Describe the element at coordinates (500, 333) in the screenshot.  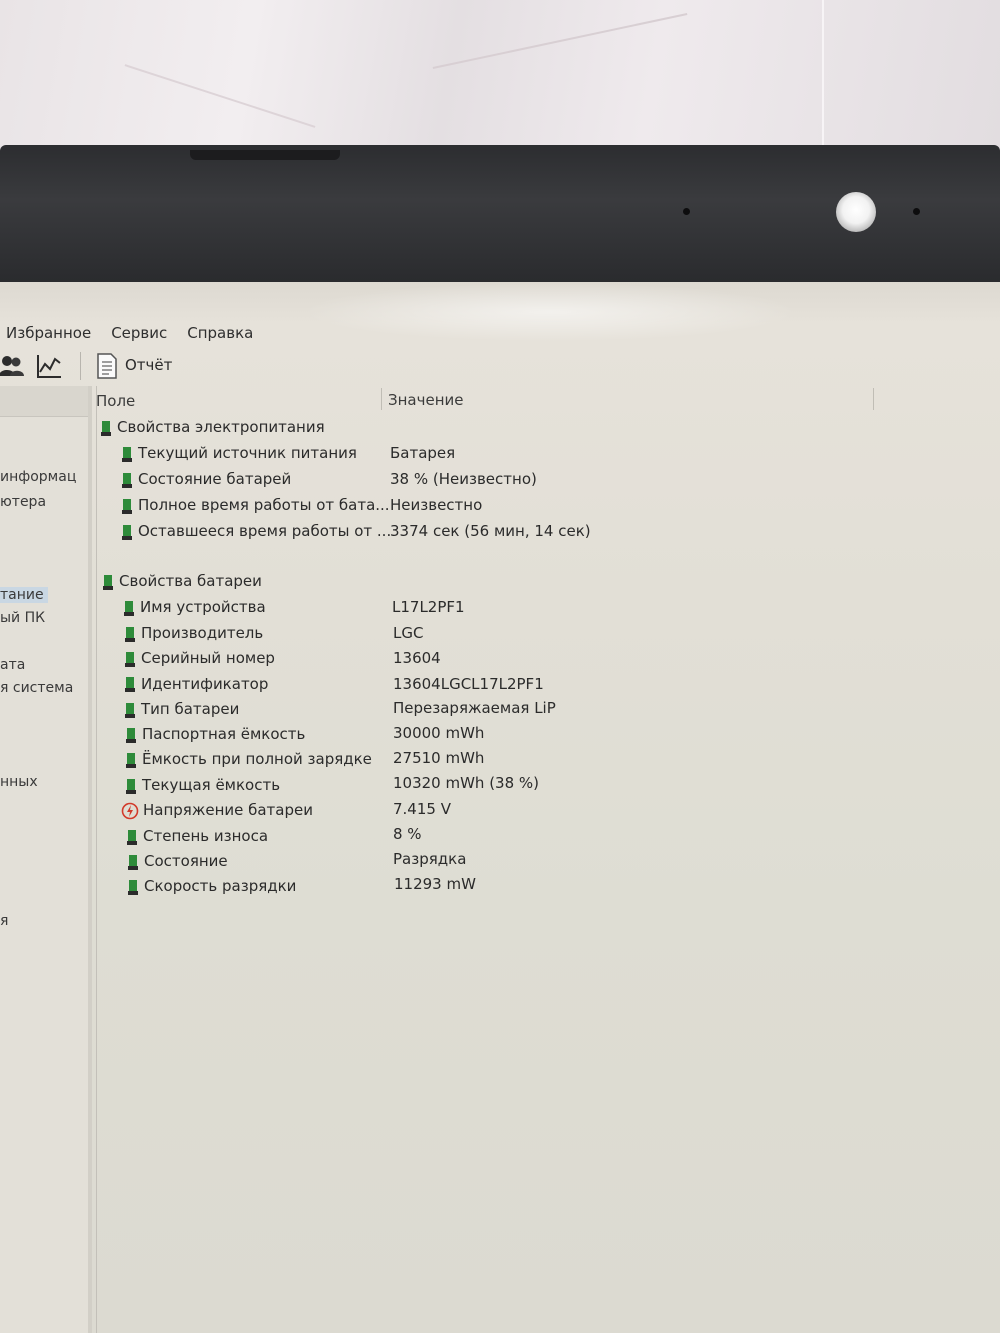
I see `menu-bar: Избранное Сервис Справка` at that location.